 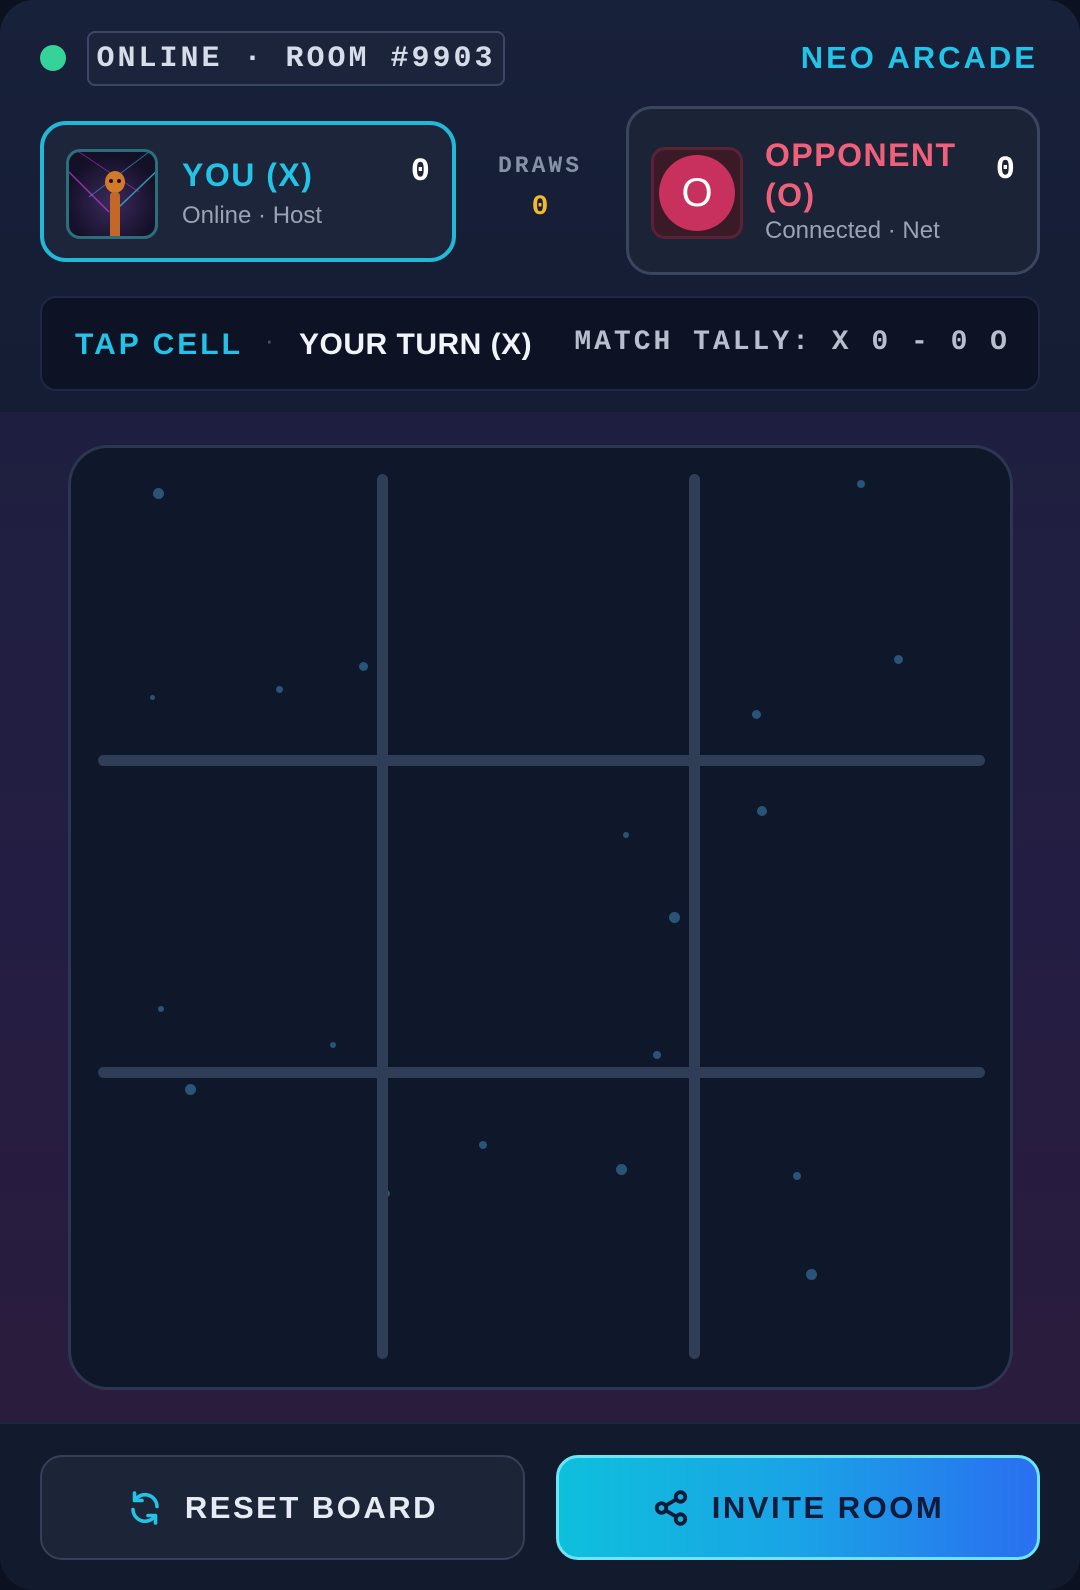 I want to click on avatar, so click(x=112, y=194).